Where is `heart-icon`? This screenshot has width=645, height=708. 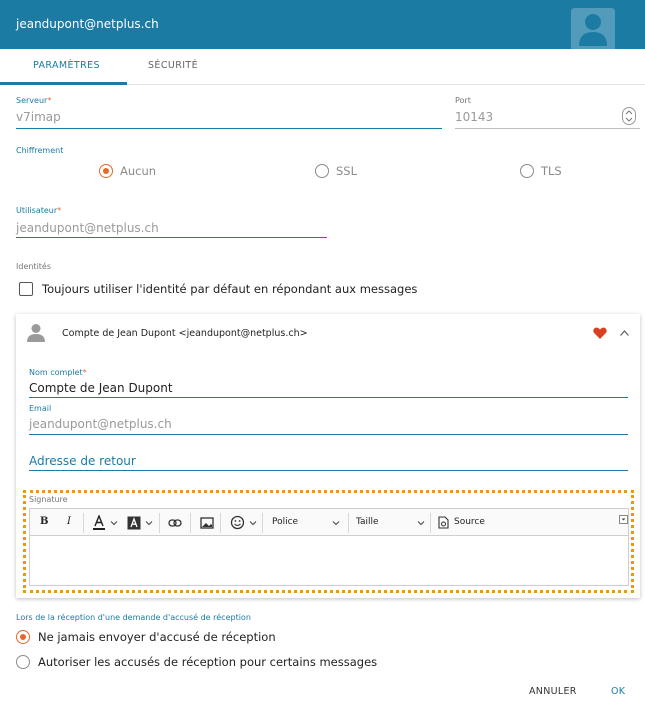 heart-icon is located at coordinates (600, 333).